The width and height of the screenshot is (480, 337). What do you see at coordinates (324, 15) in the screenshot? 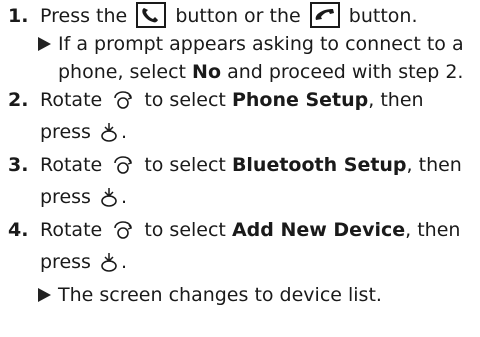
I see `phone-hangup-icon` at bounding box center [324, 15].